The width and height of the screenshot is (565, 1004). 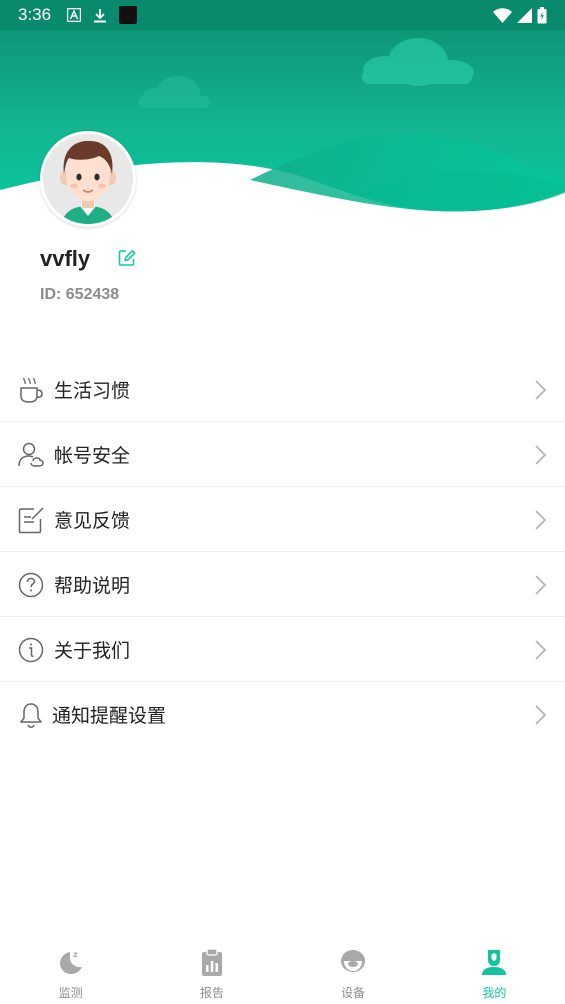 What do you see at coordinates (70, 993) in the screenshot?
I see `nav-item-label: 监测` at bounding box center [70, 993].